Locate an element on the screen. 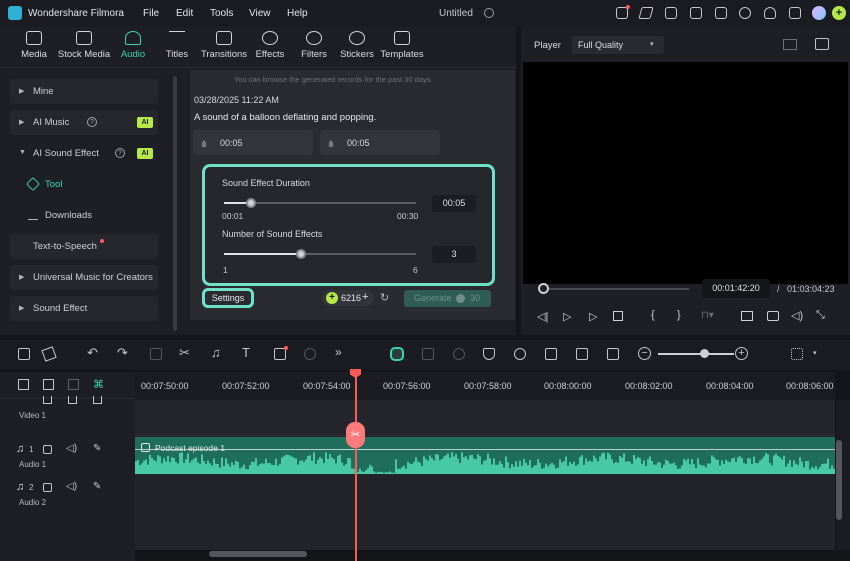 This screenshot has height=561, width=850. volume-icon: ◁) is located at coordinates (797, 315).